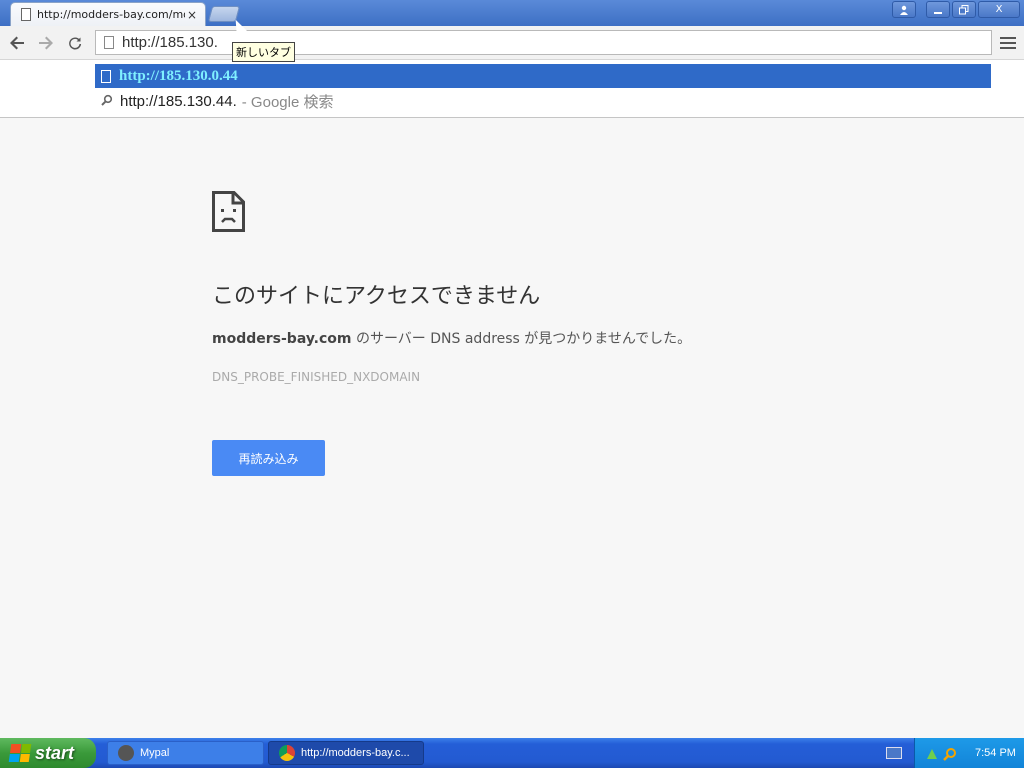 This screenshot has height=768, width=1024. Describe the element at coordinates (1008, 43) in the screenshot. I see `menu-icon` at that location.